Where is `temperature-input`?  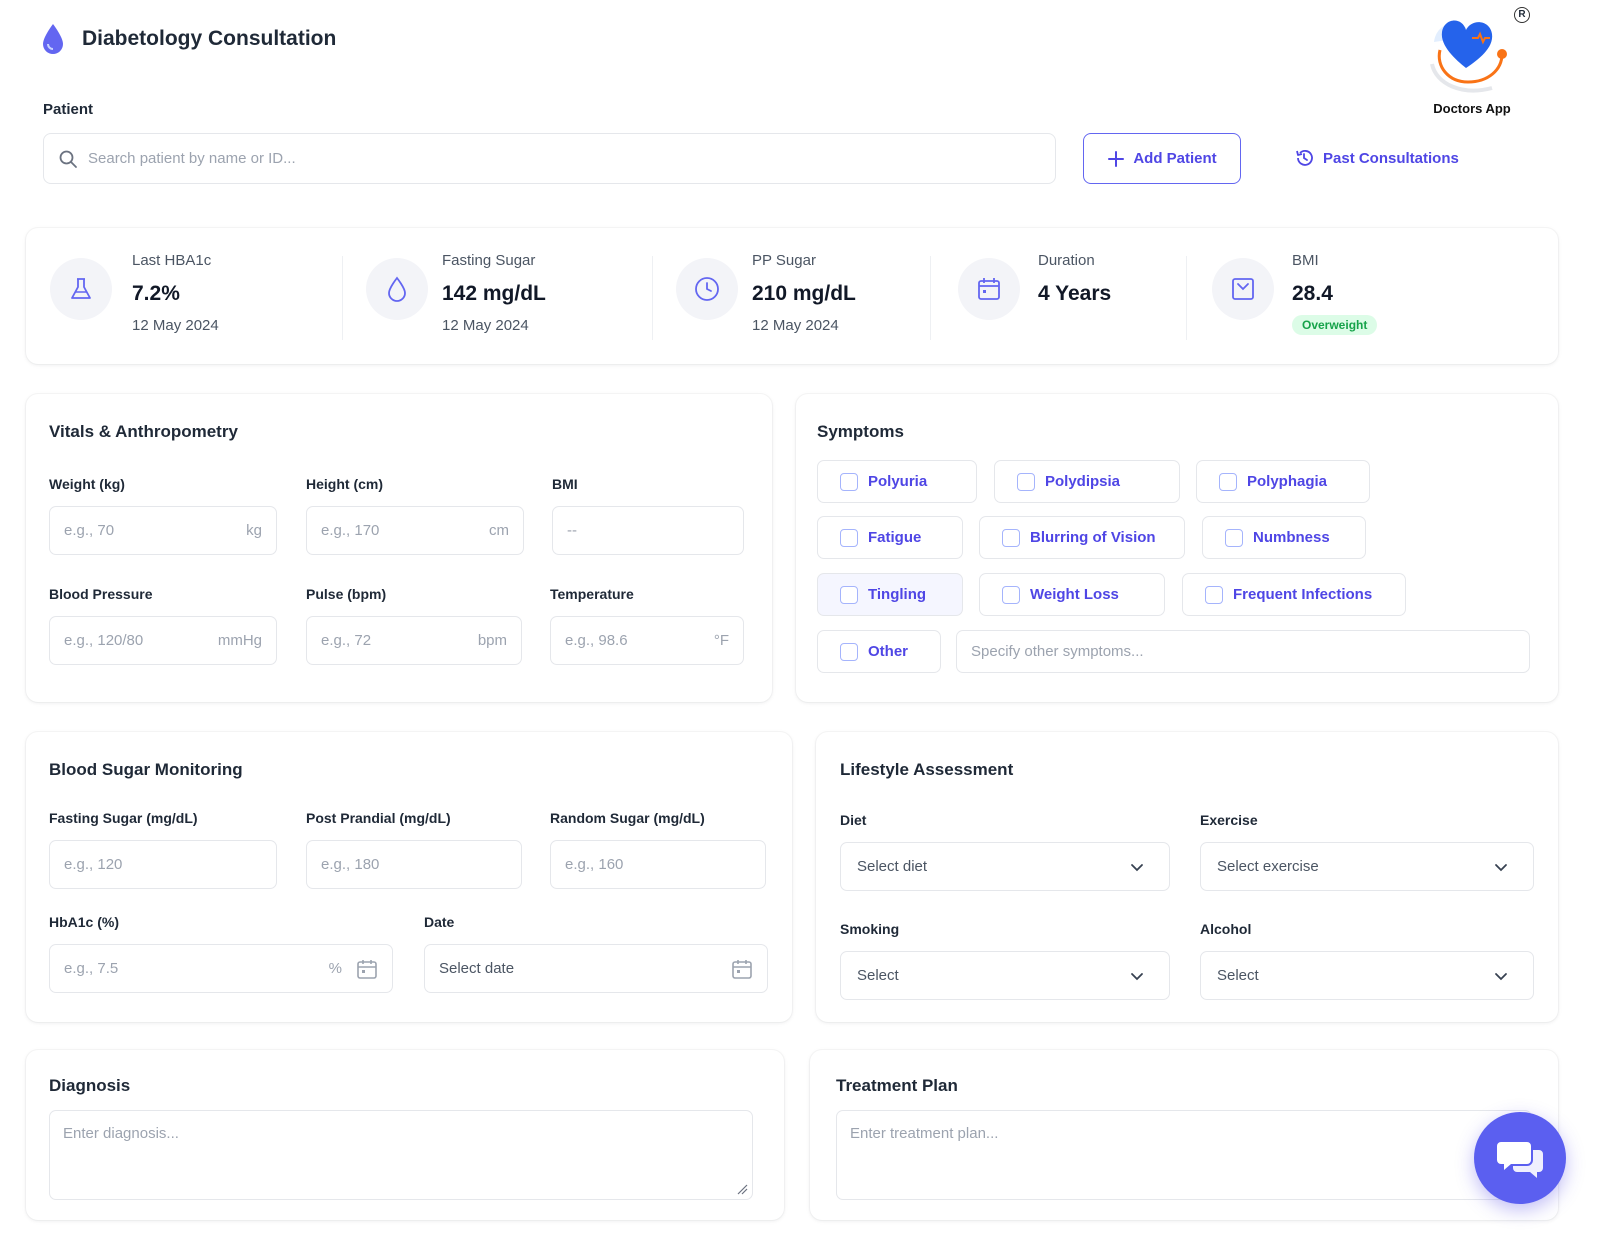 temperature-input is located at coordinates (635, 640).